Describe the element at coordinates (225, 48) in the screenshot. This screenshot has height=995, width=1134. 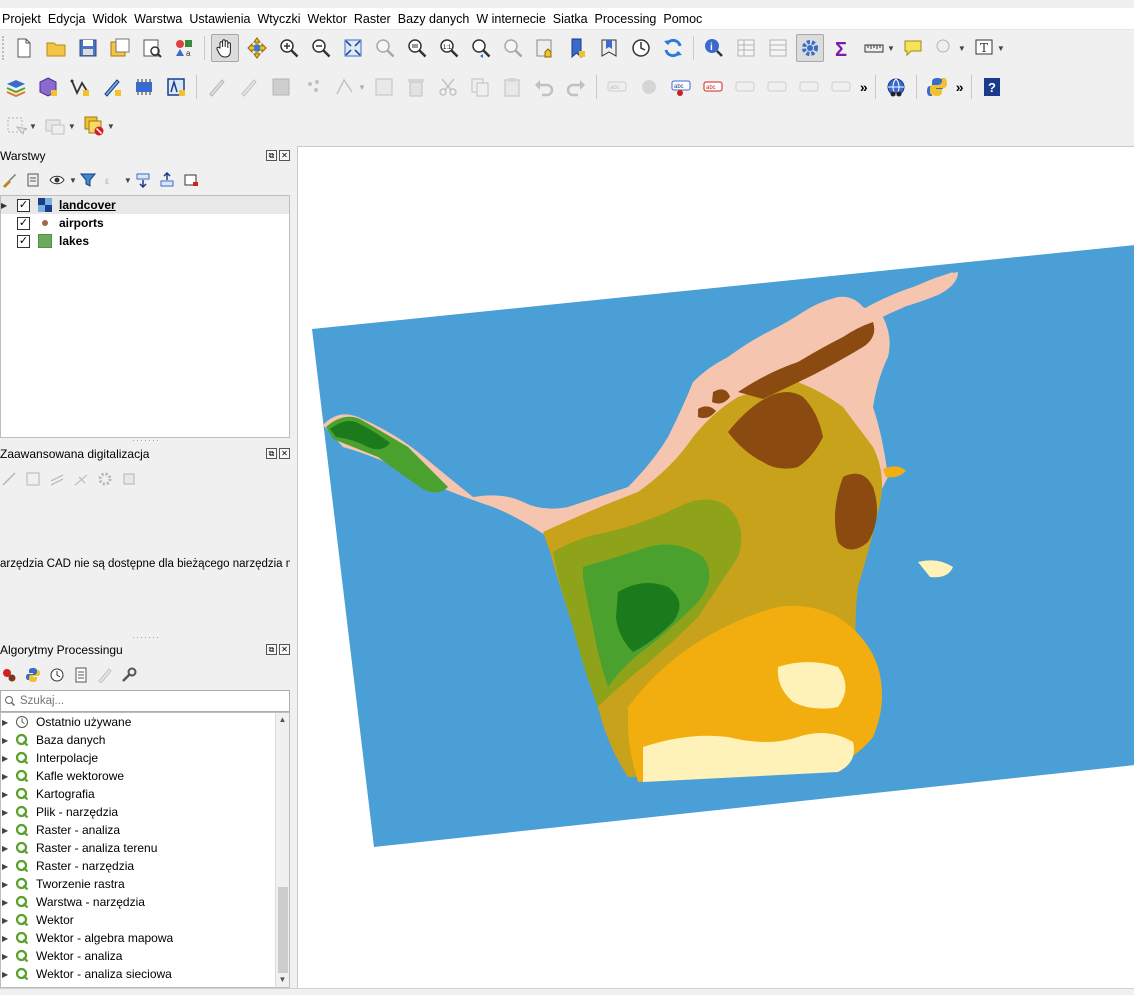
I see `pan-map-button` at that location.